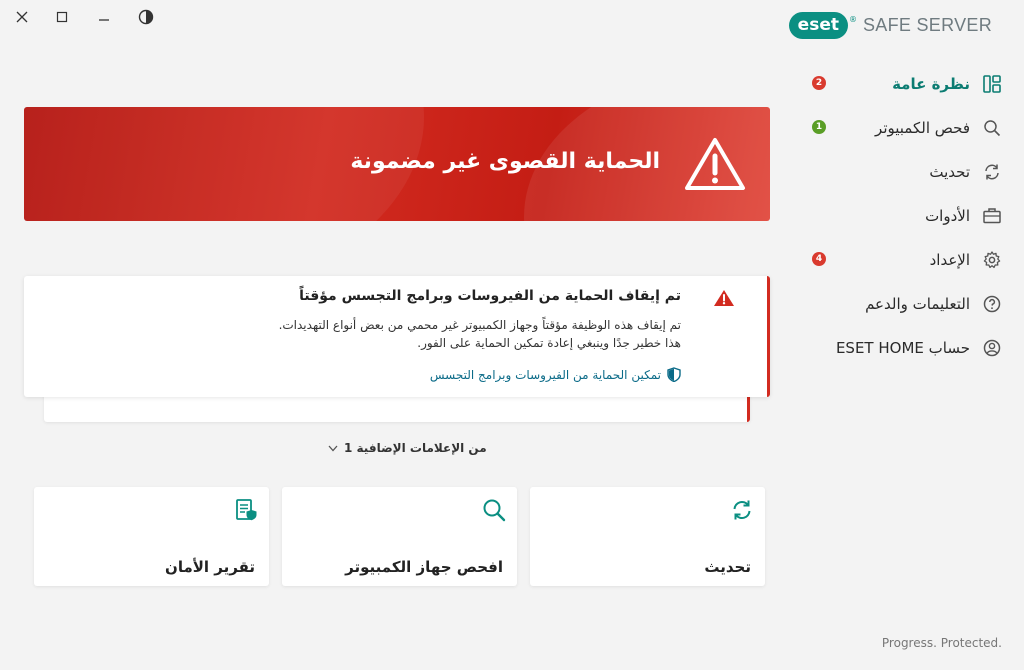 Image resolution: width=1024 pixels, height=670 pixels. I want to click on contrast-icon, so click(146, 17).